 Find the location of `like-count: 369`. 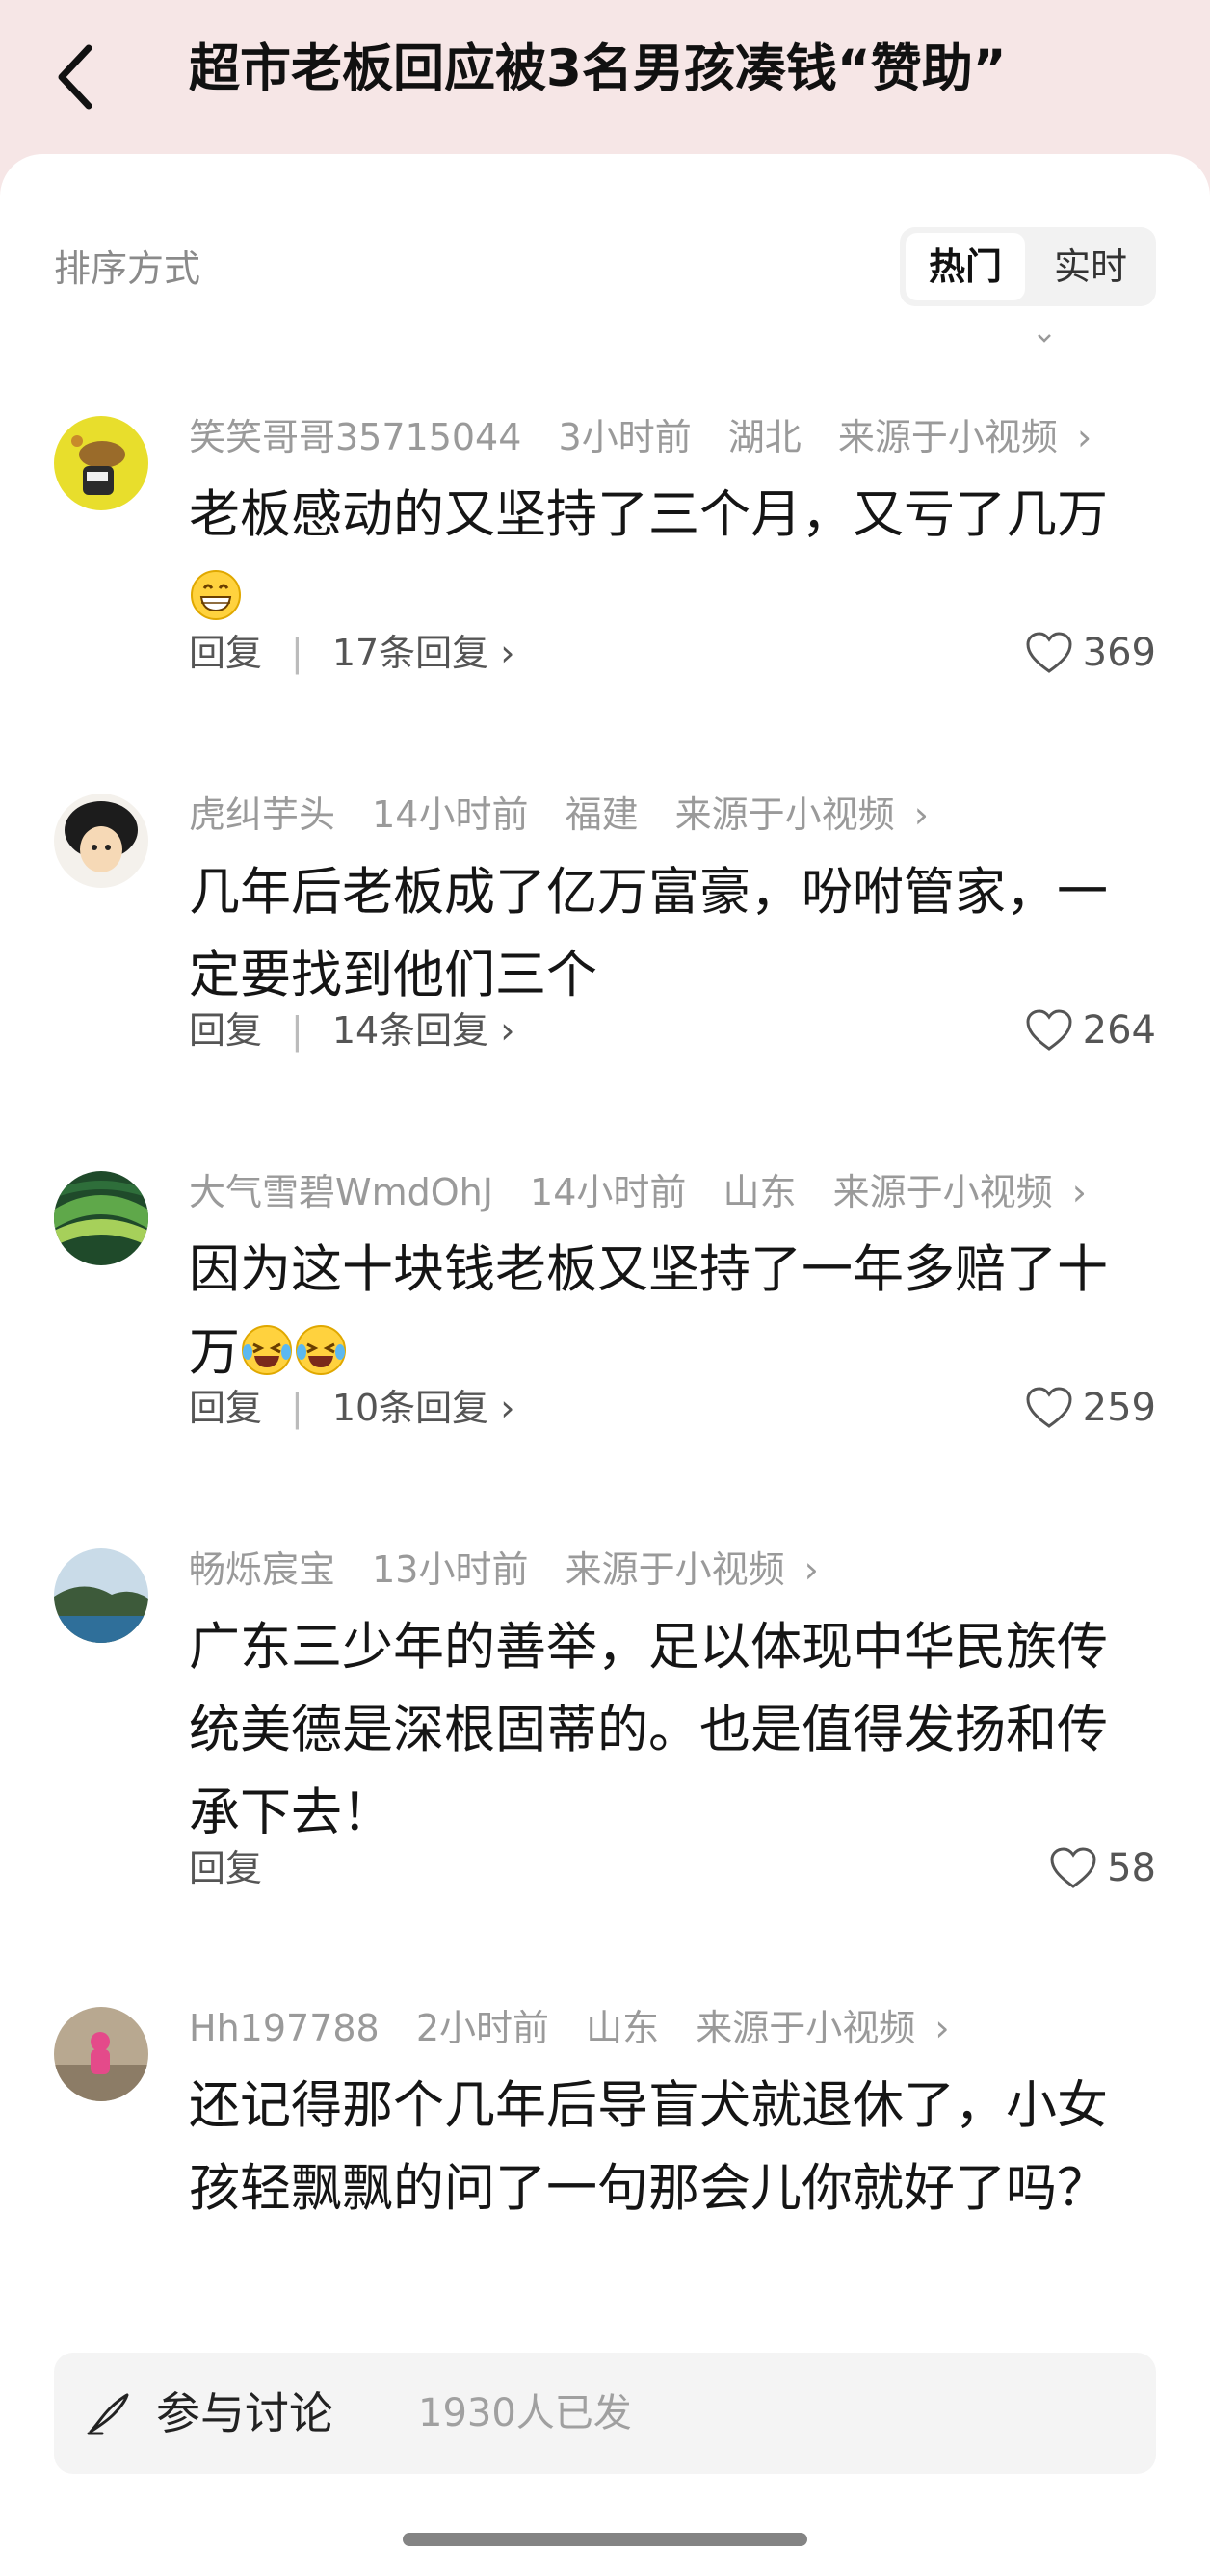

like-count: 369 is located at coordinates (1119, 653).